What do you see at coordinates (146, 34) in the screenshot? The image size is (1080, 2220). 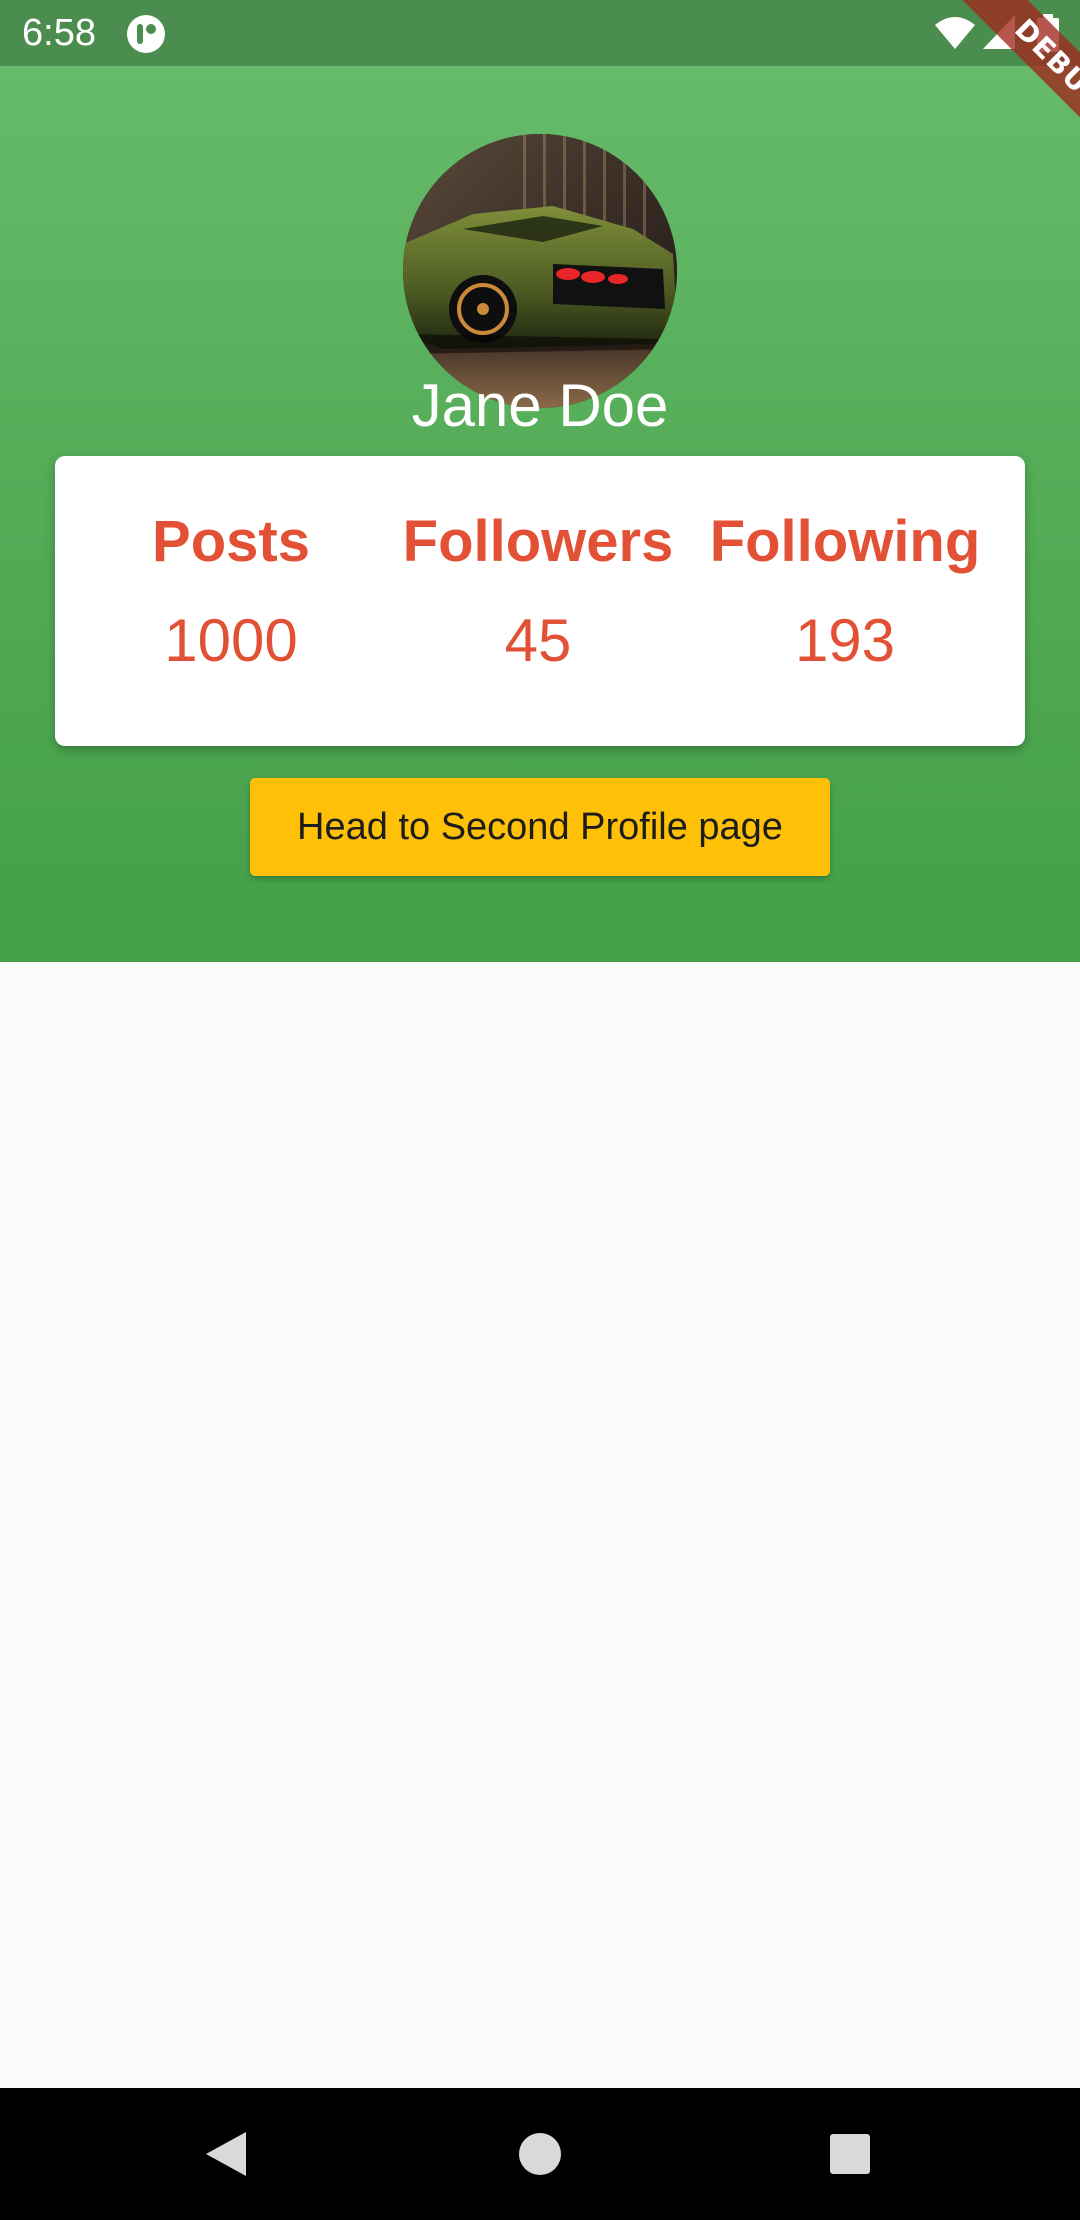 I see `app-notification-icon` at bounding box center [146, 34].